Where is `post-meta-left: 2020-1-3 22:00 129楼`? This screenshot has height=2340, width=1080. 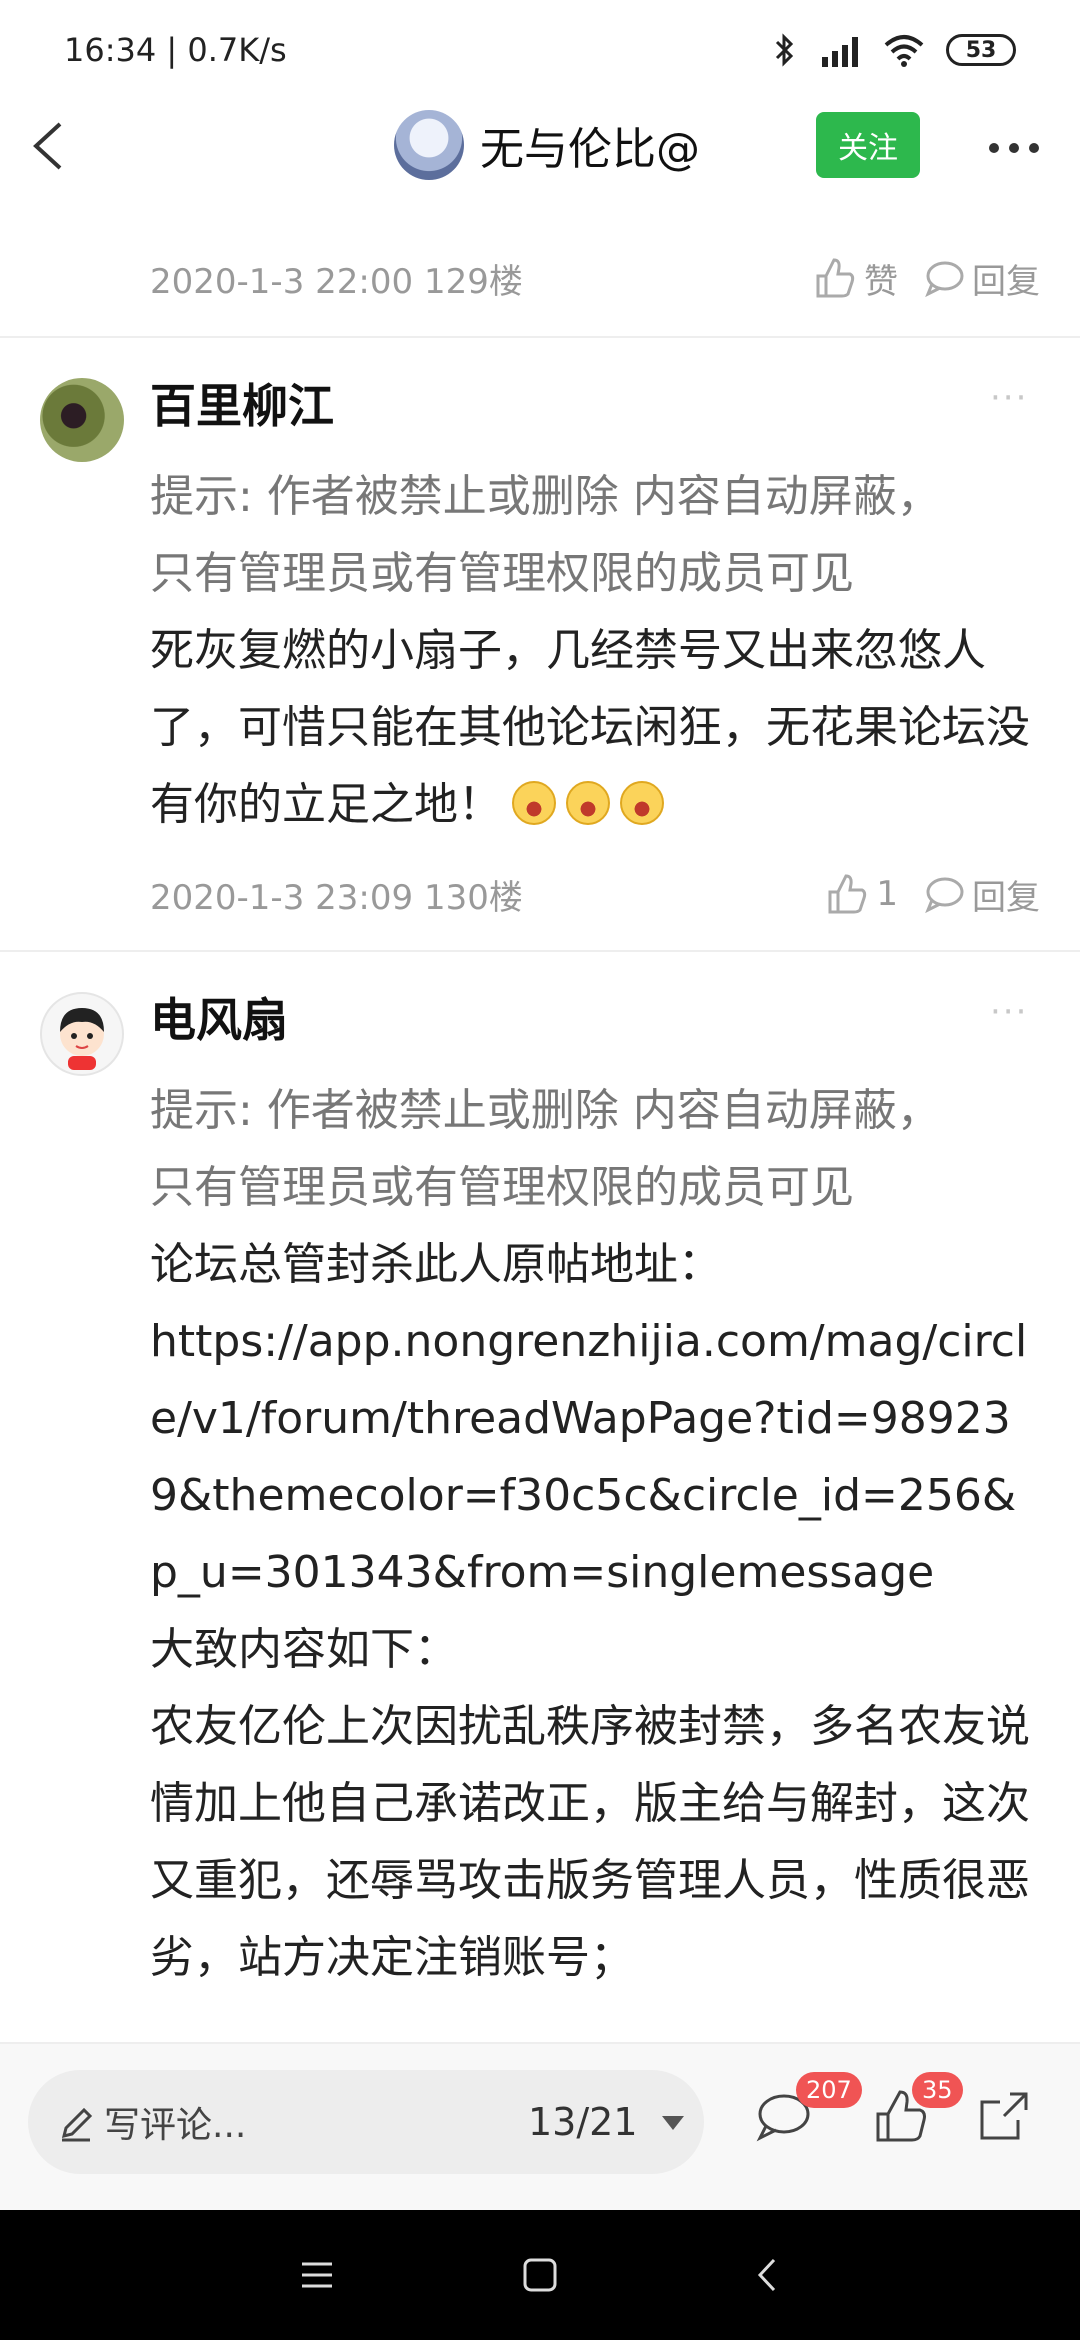 post-meta-left: 2020-1-3 22:00 129楼 is located at coordinates (336, 278).